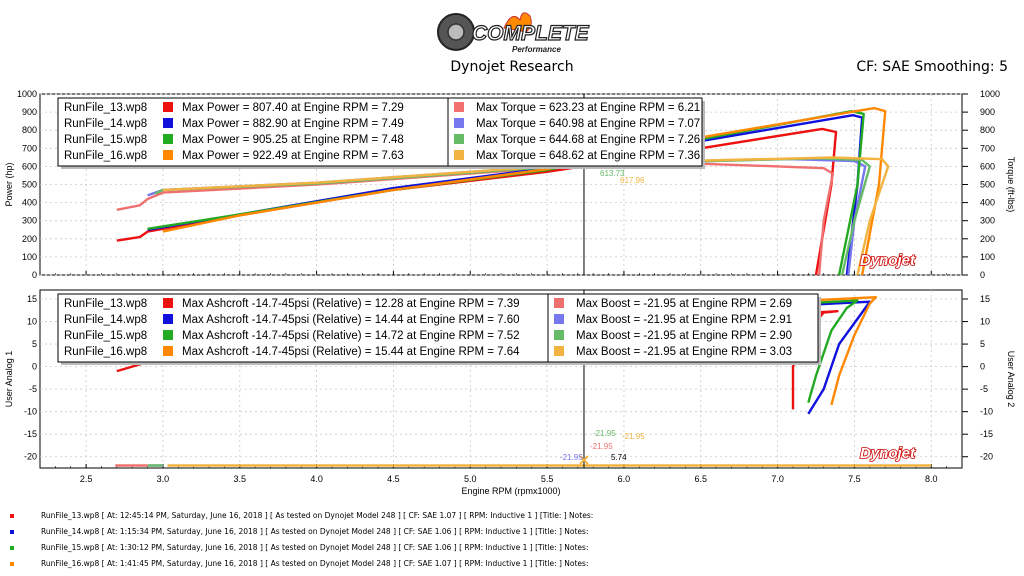 This screenshot has height=576, width=1024. Describe the element at coordinates (33, 389) in the screenshot. I see `y-tick-label-left: -5` at that location.